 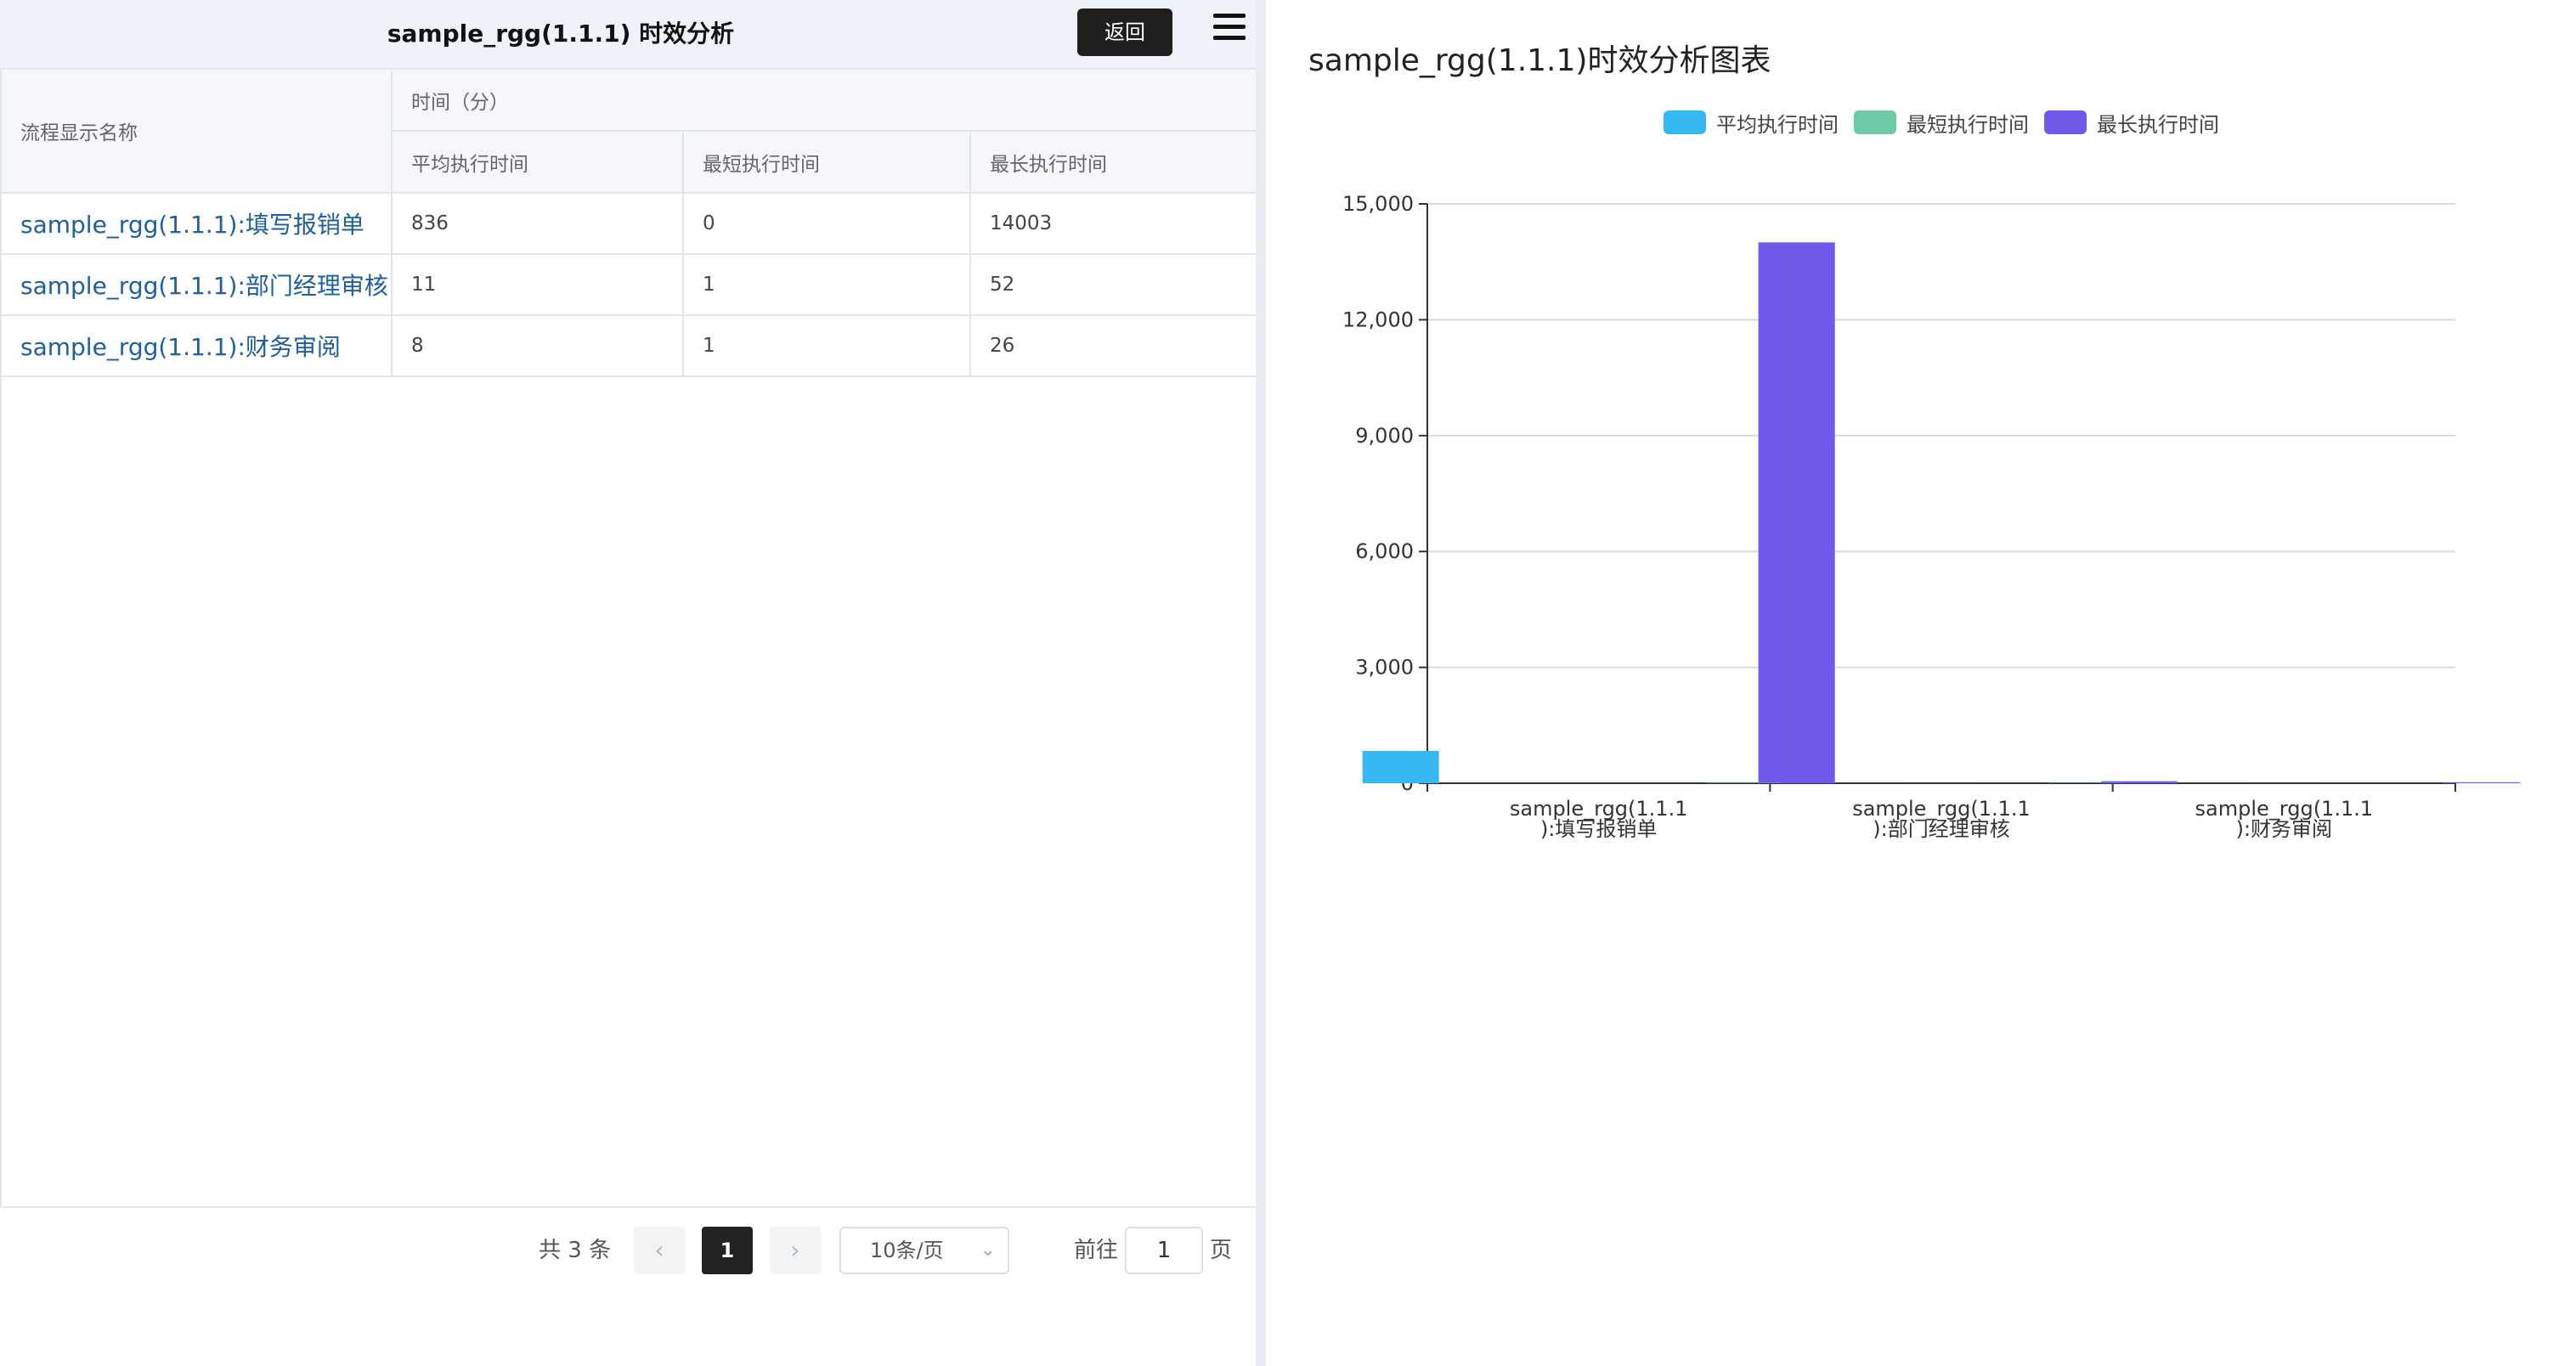 I want to click on avg-cell: 11, so click(x=539, y=285).